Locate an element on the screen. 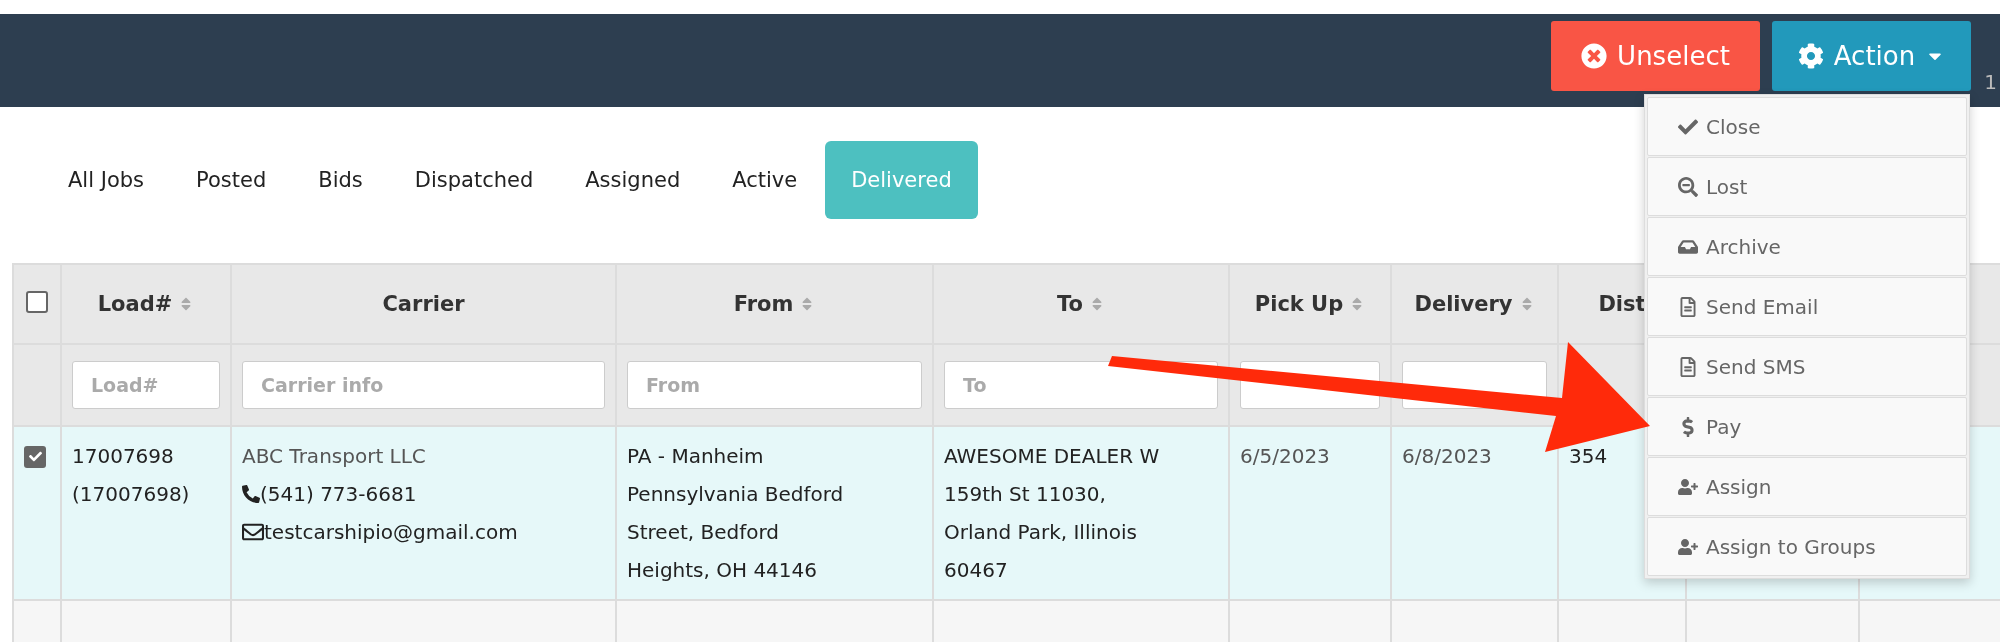 The width and height of the screenshot is (2000, 642). counter: 1 is located at coordinates (1990, 82).